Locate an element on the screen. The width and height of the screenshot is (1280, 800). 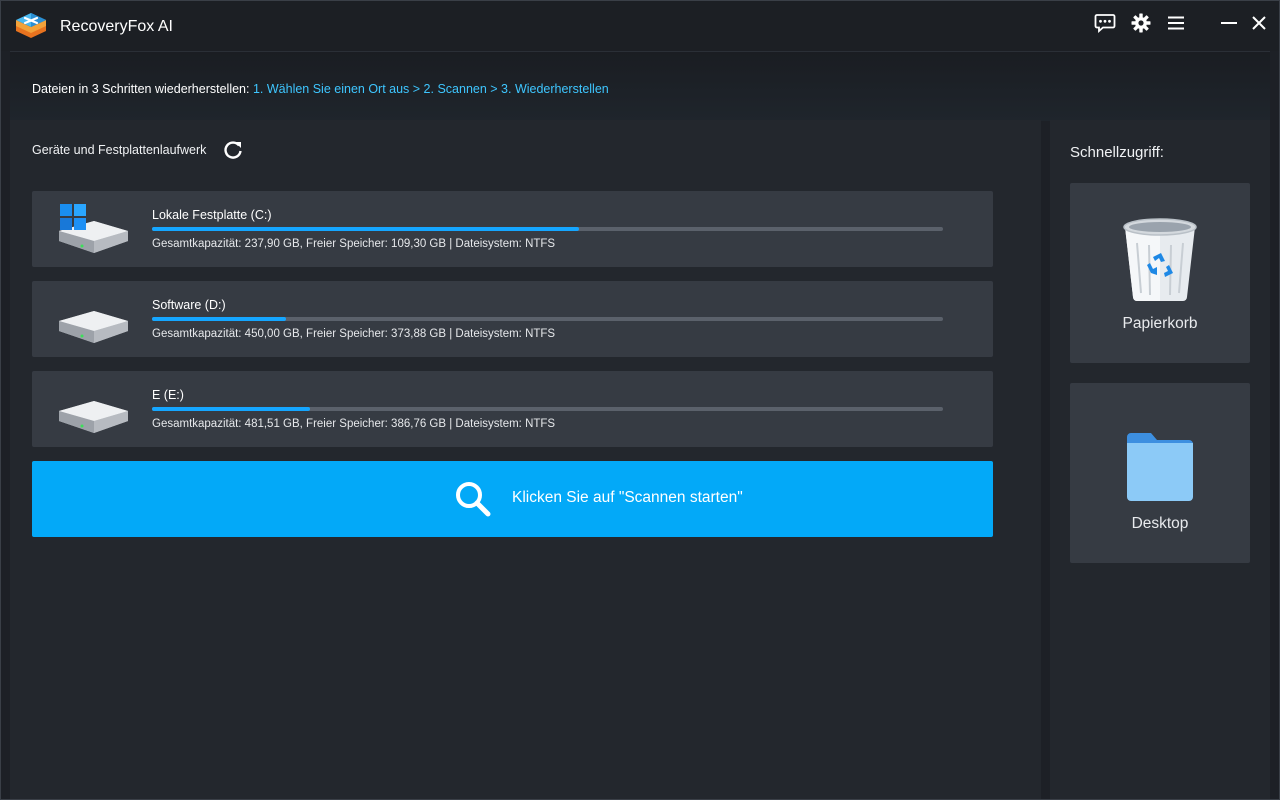
quick-access-desktop: Desktop is located at coordinates (1160, 473).